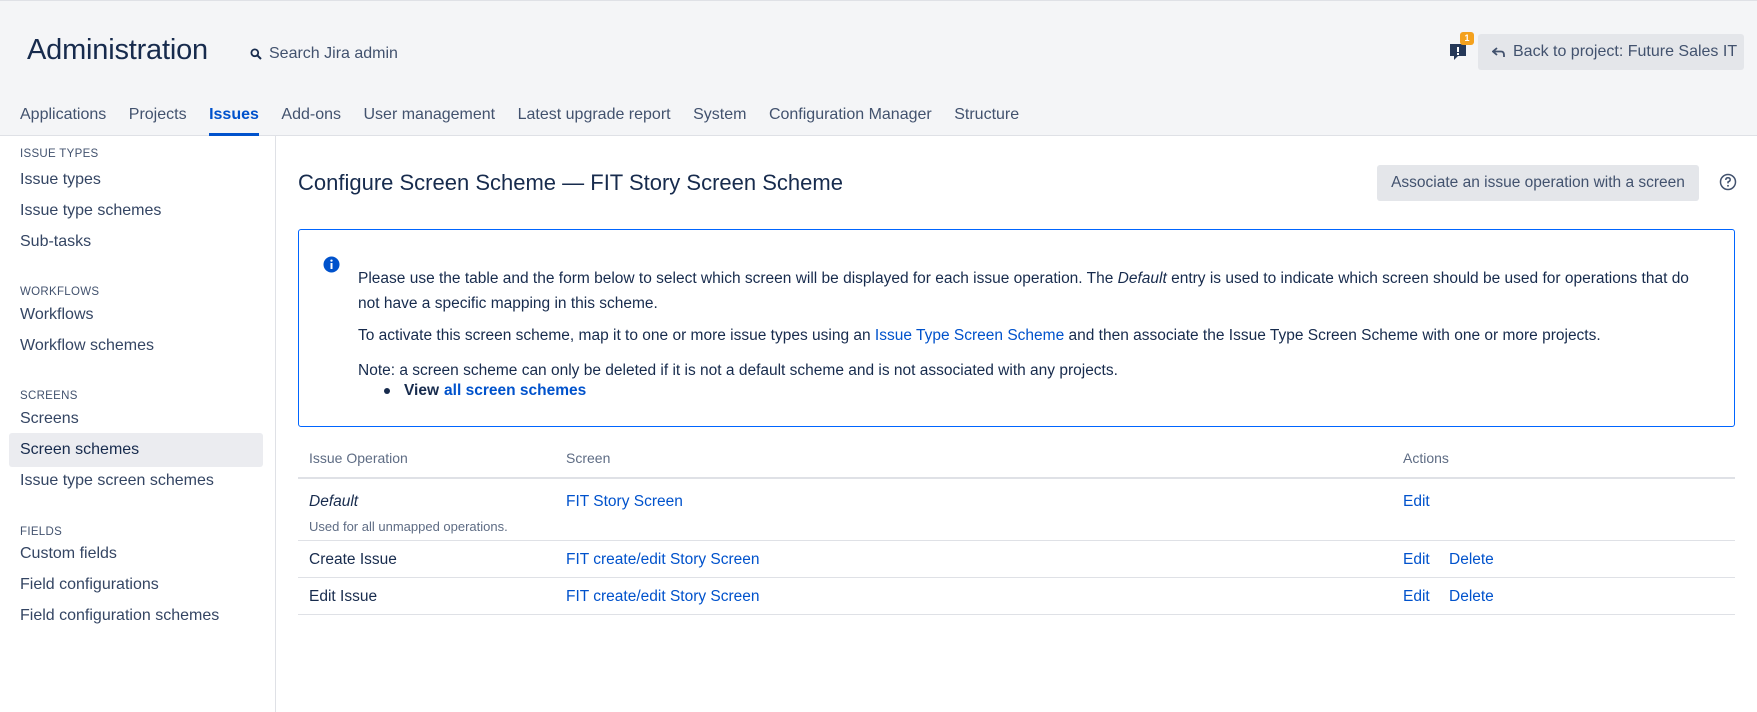  I want to click on issue-type-screen-scheme-link: Issue Type Screen Scheme, so click(969, 335).